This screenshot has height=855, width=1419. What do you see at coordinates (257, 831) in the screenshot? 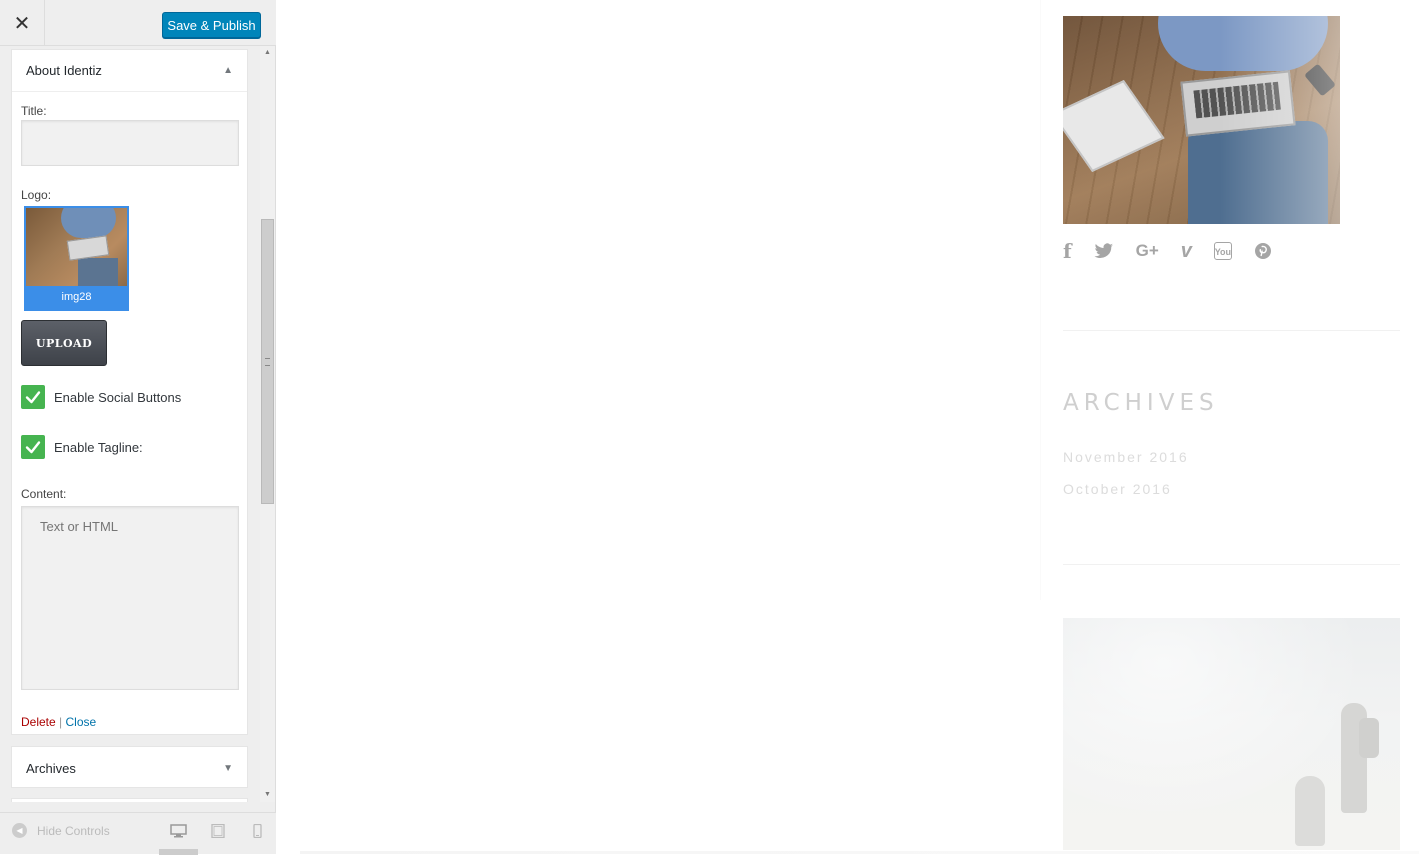
I see `mobile-preview-icon` at bounding box center [257, 831].